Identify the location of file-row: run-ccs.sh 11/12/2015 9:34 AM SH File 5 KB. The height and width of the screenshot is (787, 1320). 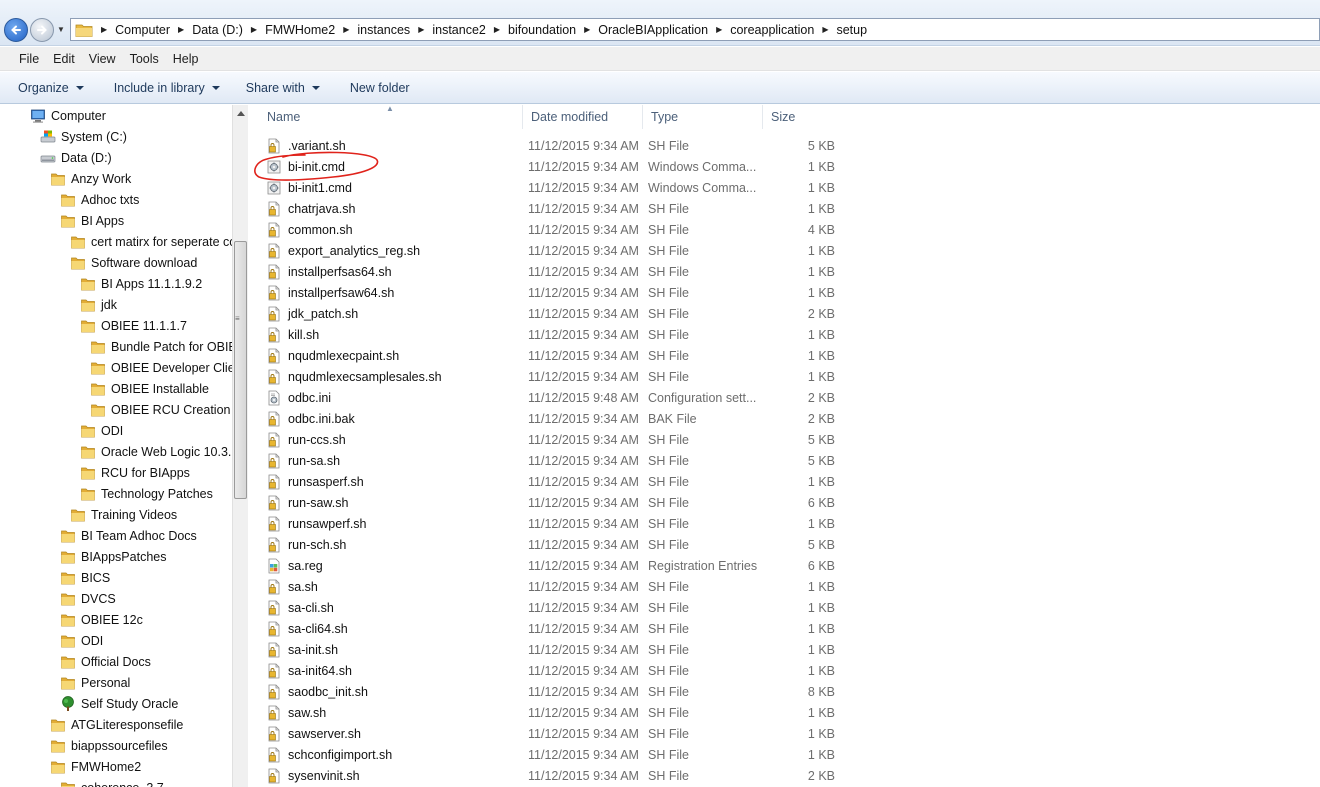
(548, 439).